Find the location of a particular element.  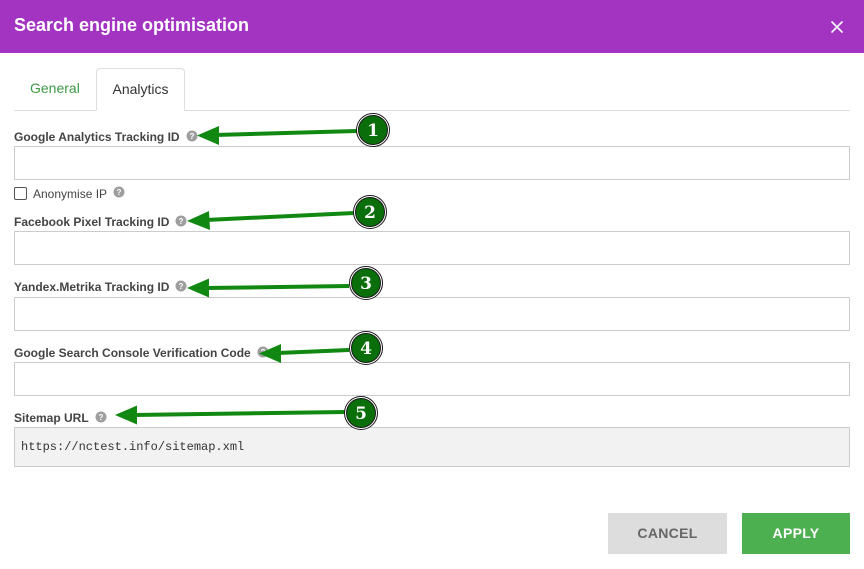

google-analytics-label: Google Analytics Tracking ID? is located at coordinates (106, 137).